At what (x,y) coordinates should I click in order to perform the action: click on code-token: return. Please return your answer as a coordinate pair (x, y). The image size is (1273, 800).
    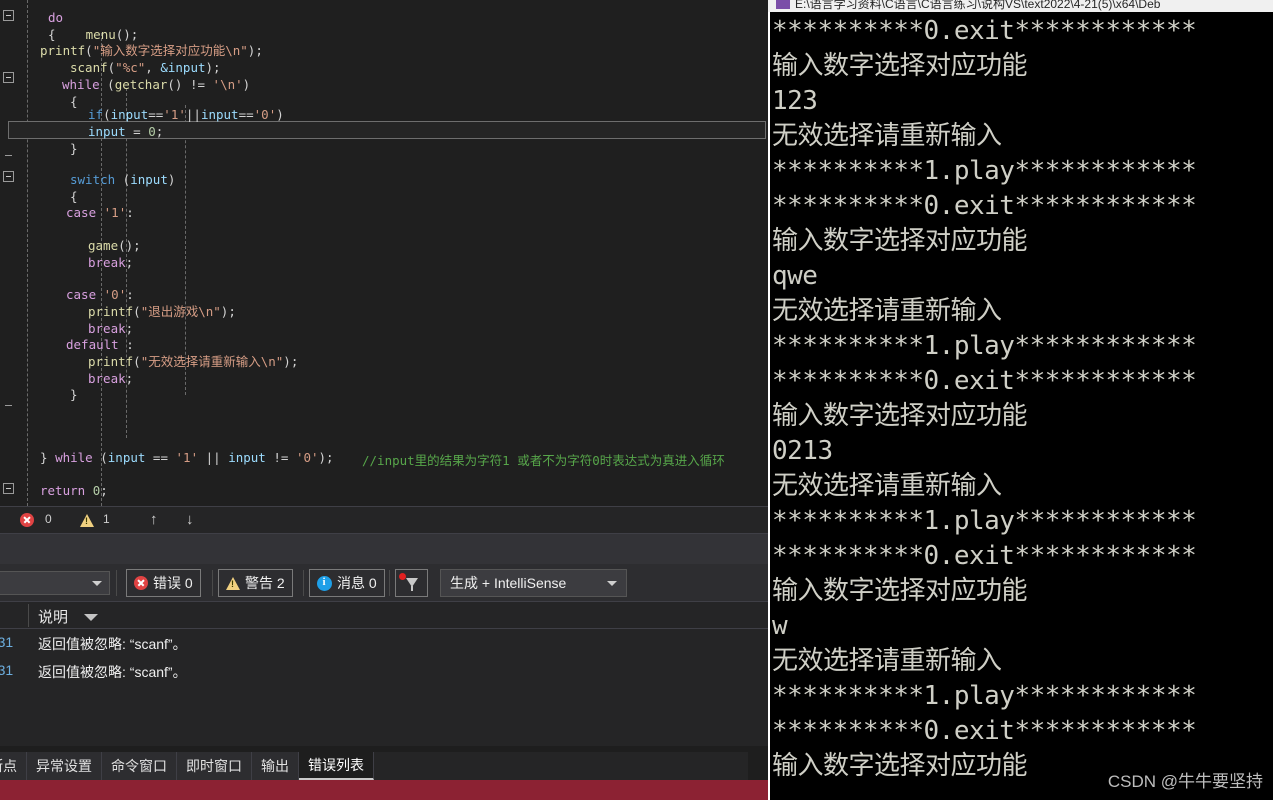
    Looking at the image, I should click on (63, 490).